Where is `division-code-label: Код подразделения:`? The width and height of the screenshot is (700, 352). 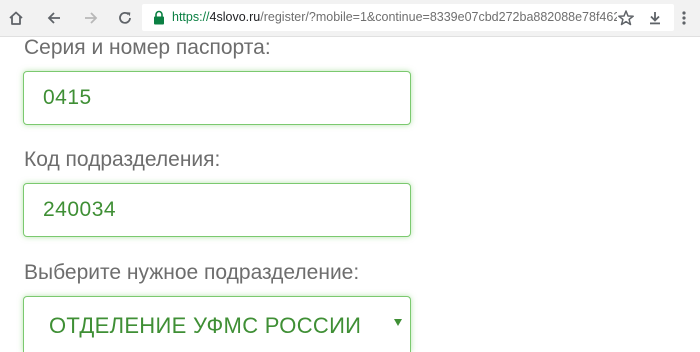
division-code-label: Код подразделения: is located at coordinates (122, 159).